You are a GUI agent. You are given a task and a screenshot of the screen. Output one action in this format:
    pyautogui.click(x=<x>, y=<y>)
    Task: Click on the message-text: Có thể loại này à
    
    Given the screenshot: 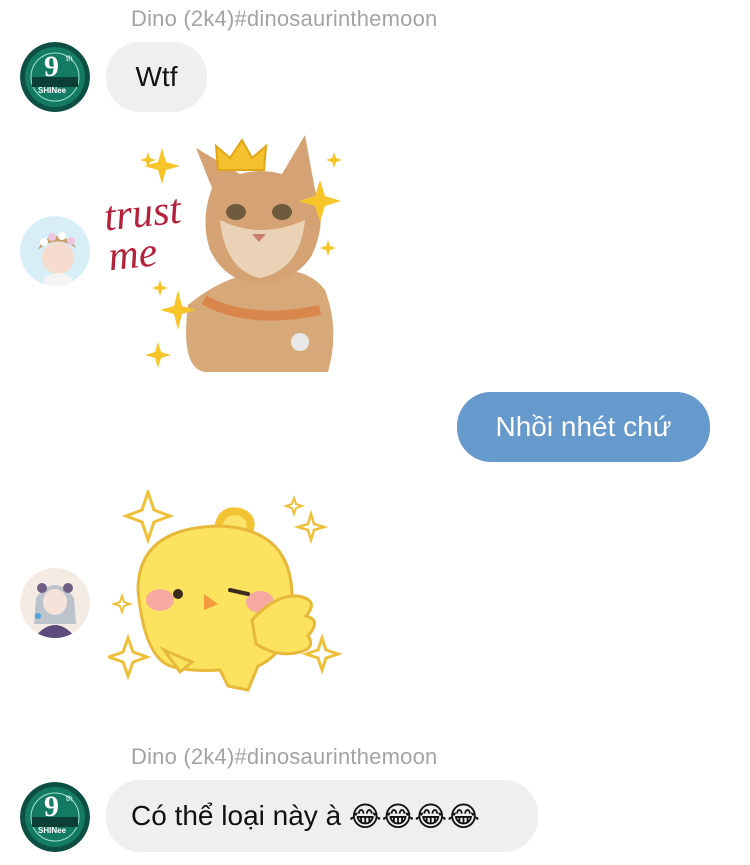 What is the action you would take?
    pyautogui.click(x=240, y=815)
    